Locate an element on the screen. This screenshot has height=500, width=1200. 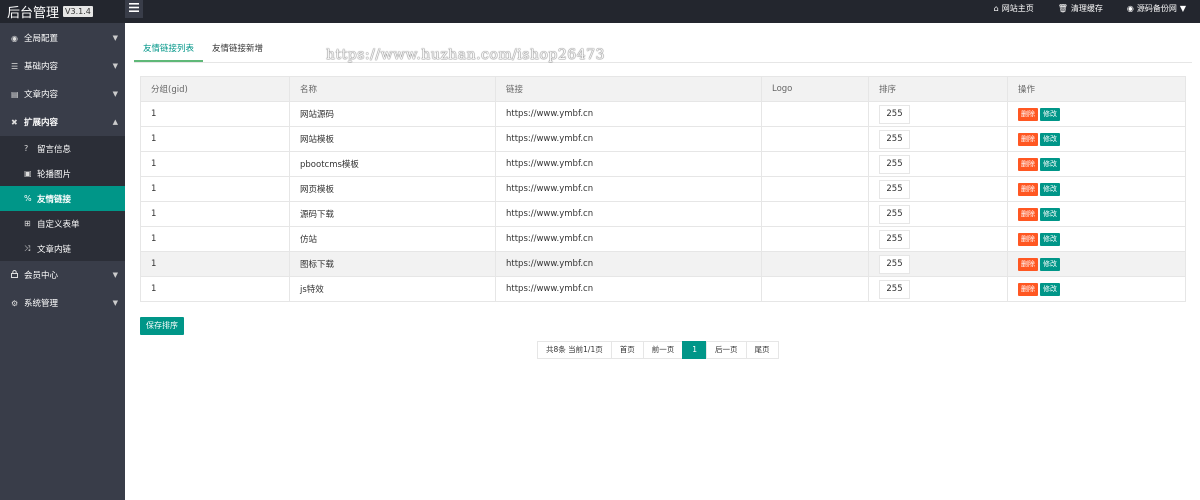
sidebar-item-label: 文章内容 is located at coordinates (41, 95).